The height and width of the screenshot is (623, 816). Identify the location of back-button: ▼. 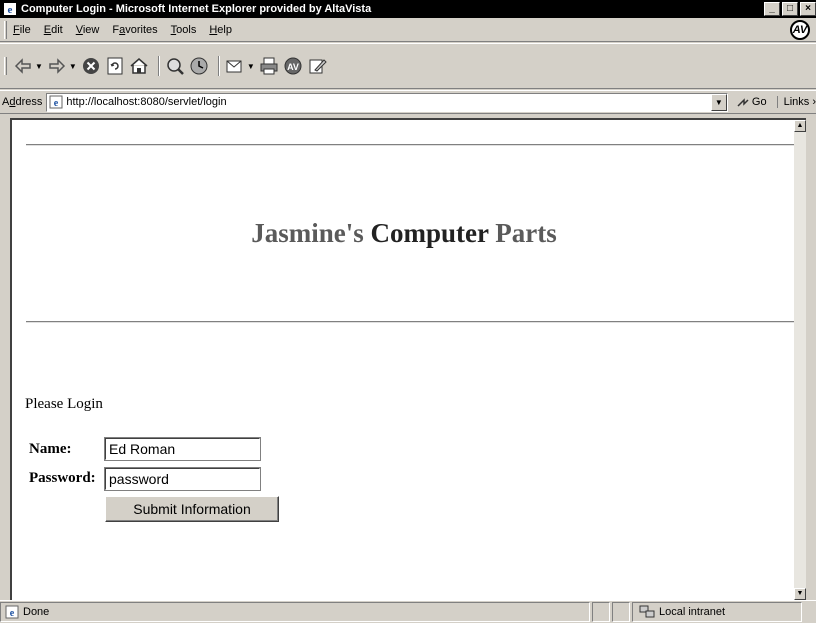
(28, 66).